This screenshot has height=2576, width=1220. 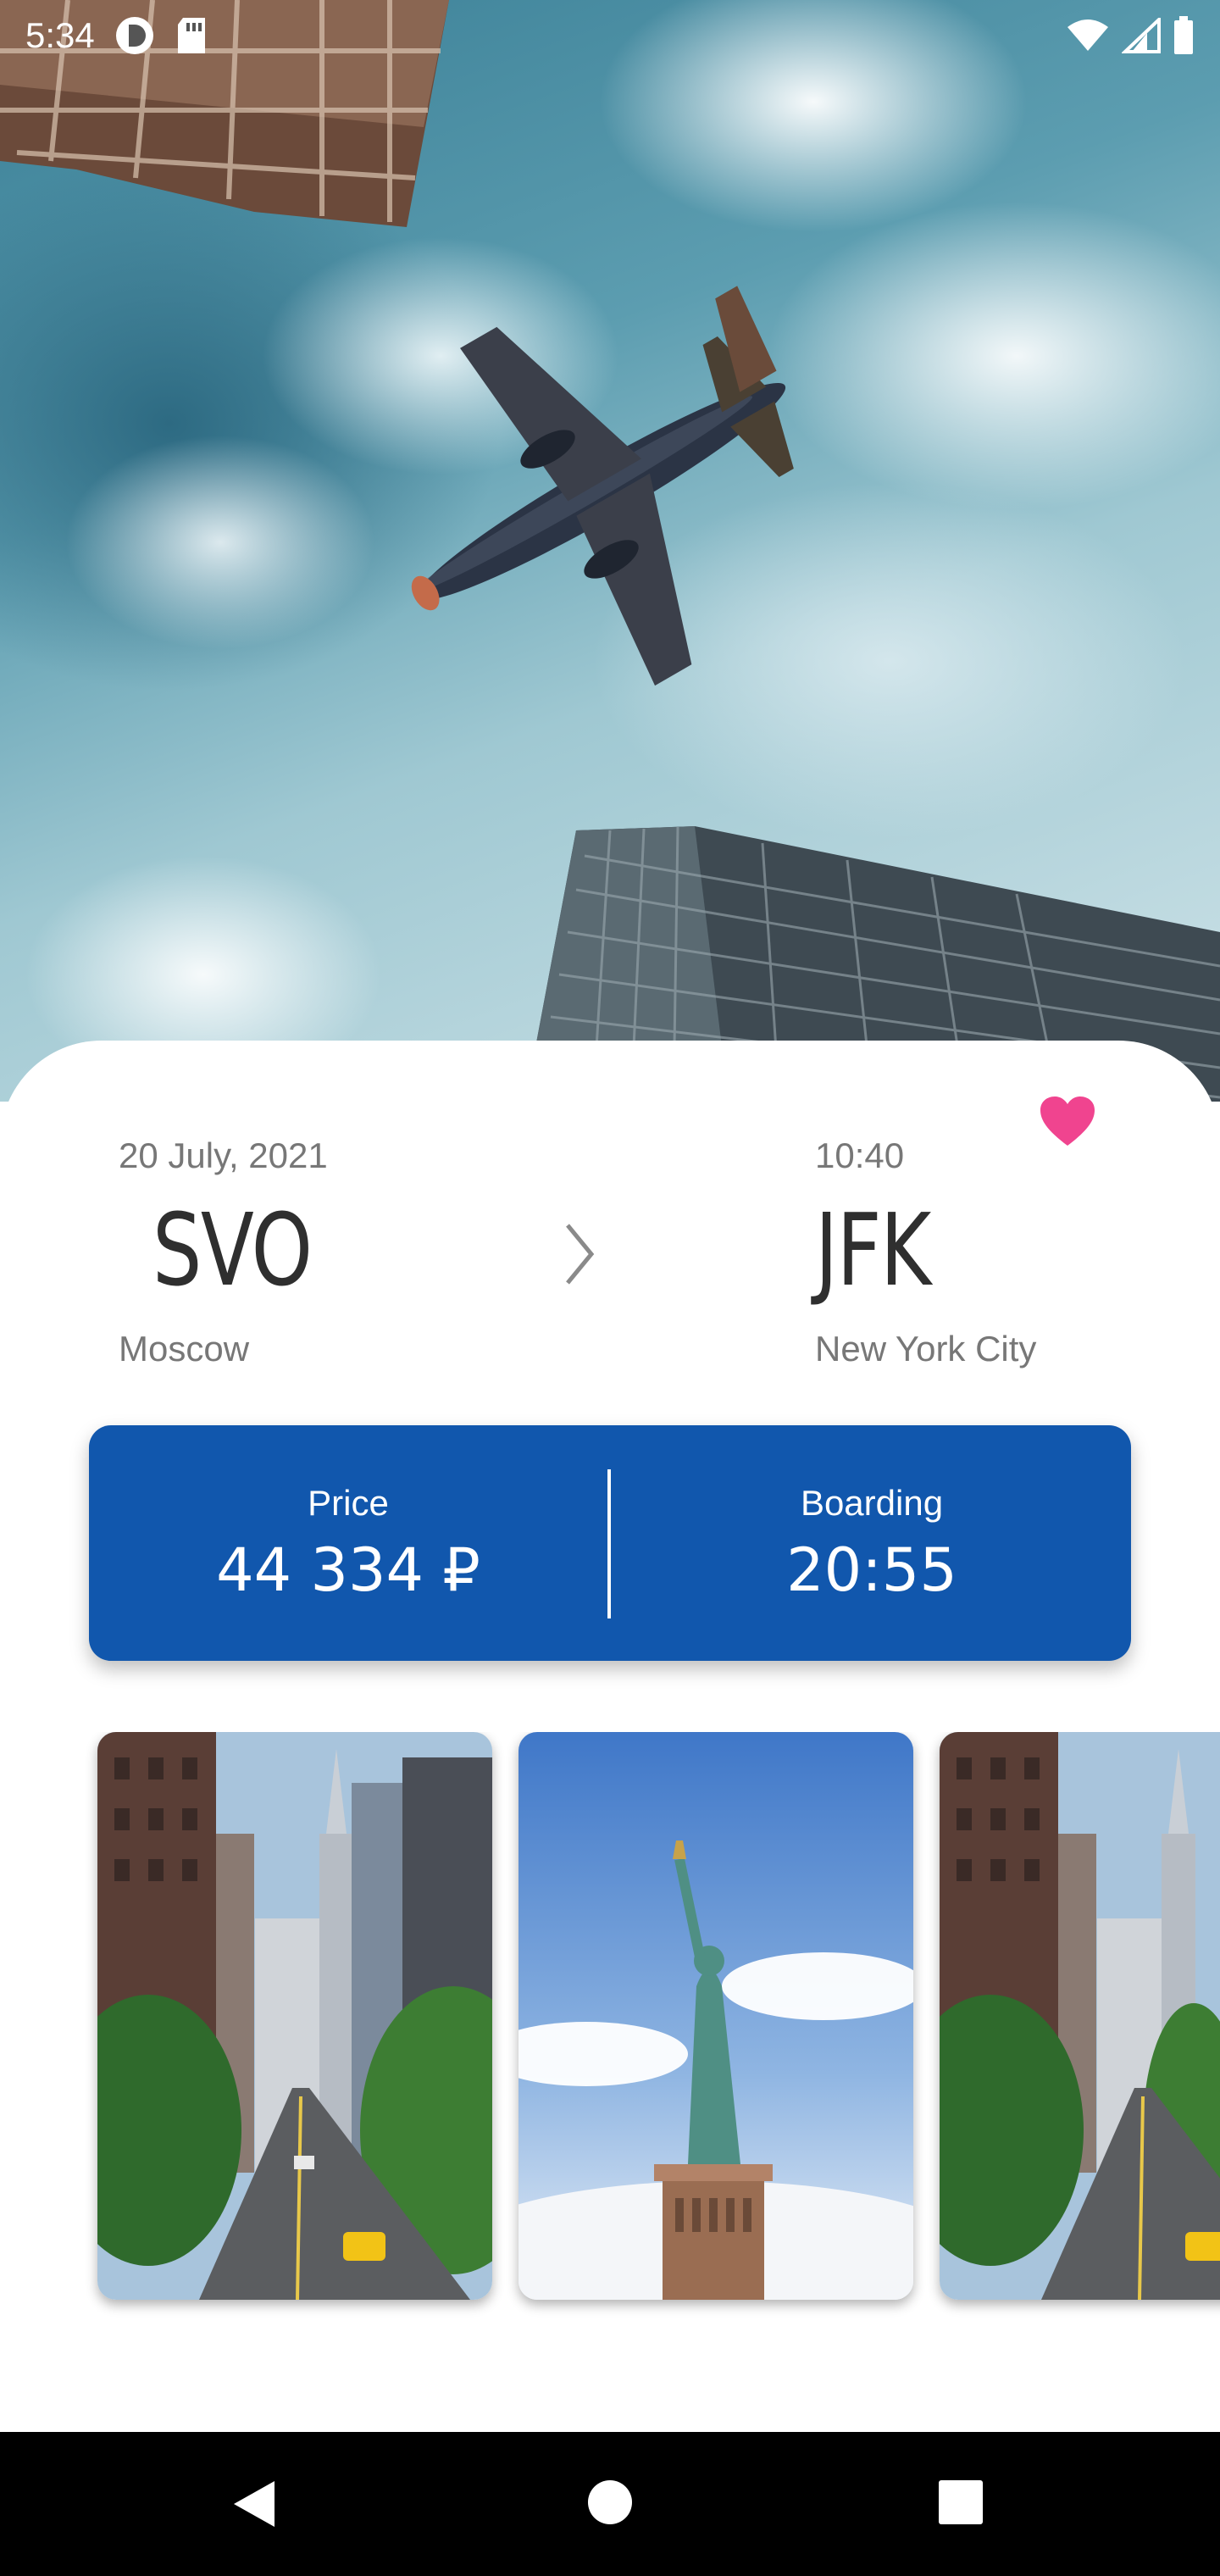 I want to click on flight-date: 20 July, 2021, so click(x=223, y=1155).